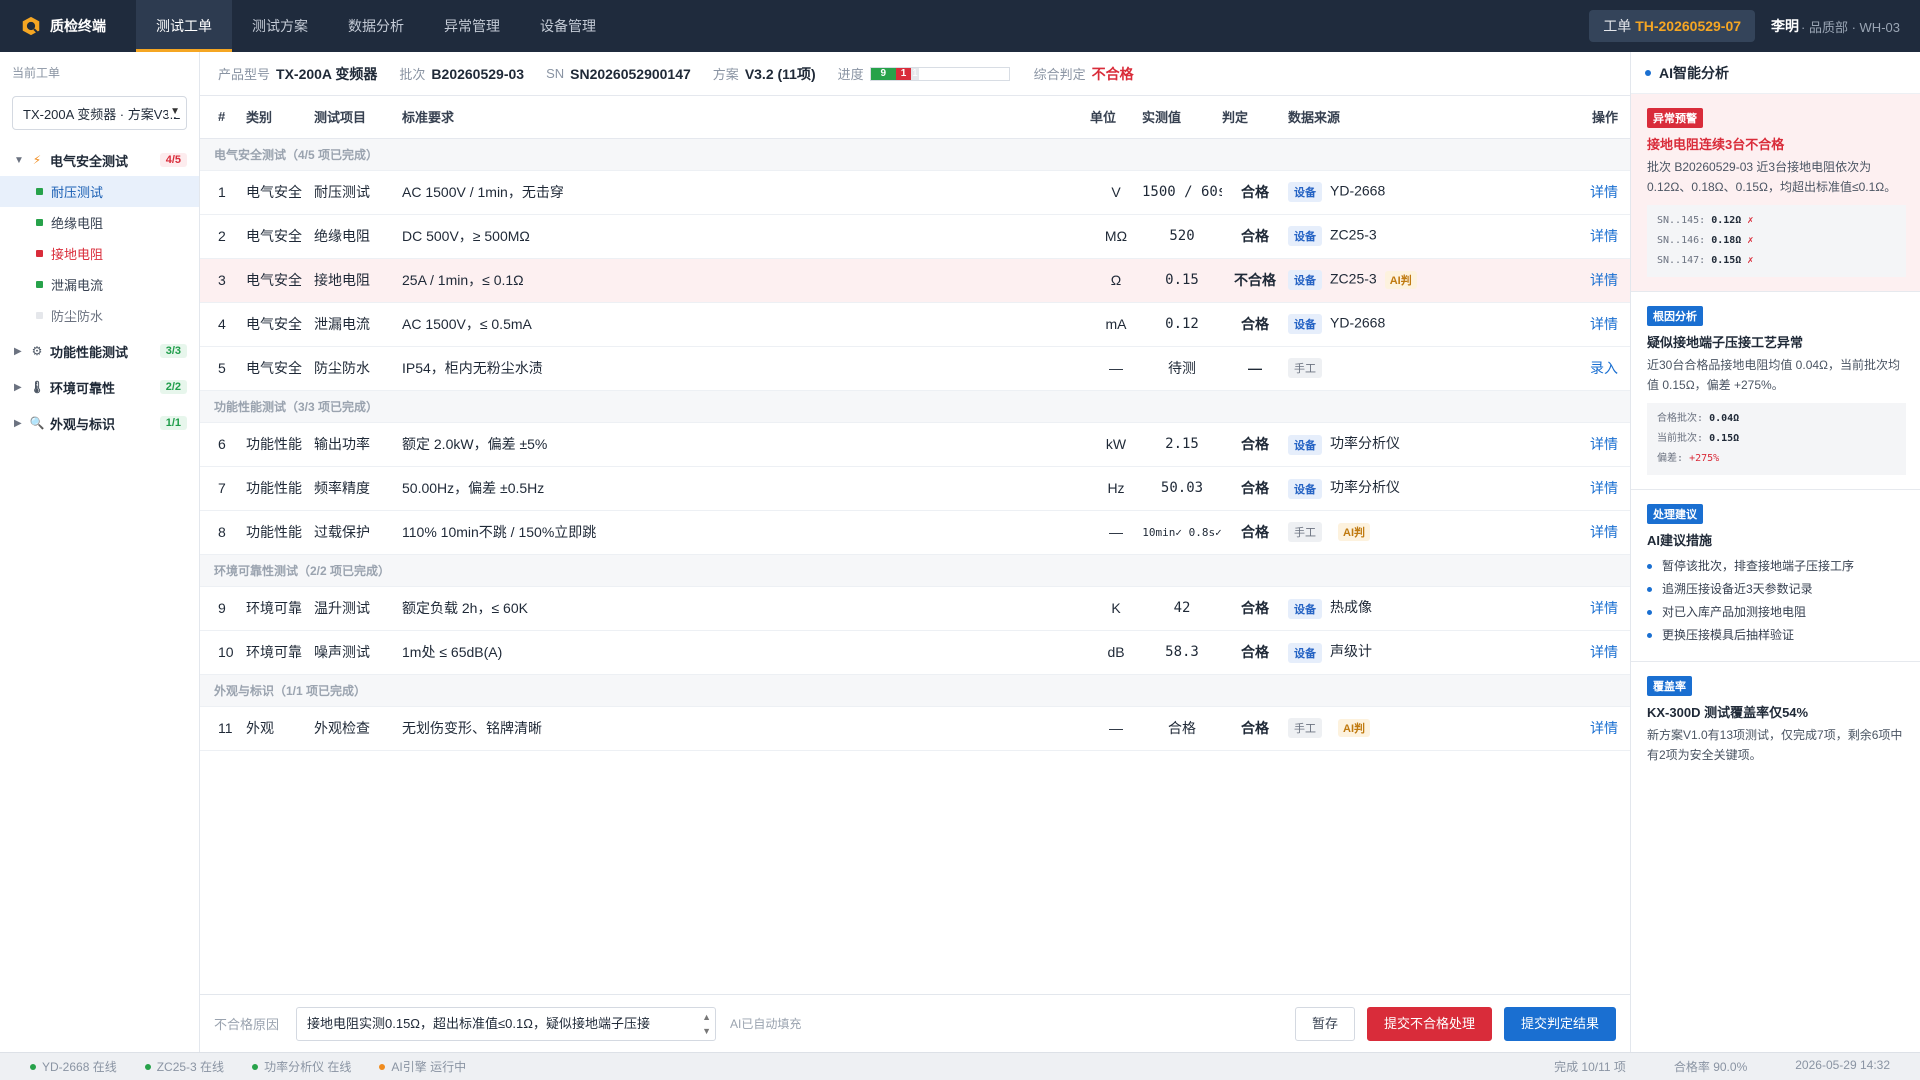 The height and width of the screenshot is (1080, 1920). What do you see at coordinates (1698, 438) in the screenshot?
I see `mini-row: 当前批次: 0.15Ω` at bounding box center [1698, 438].